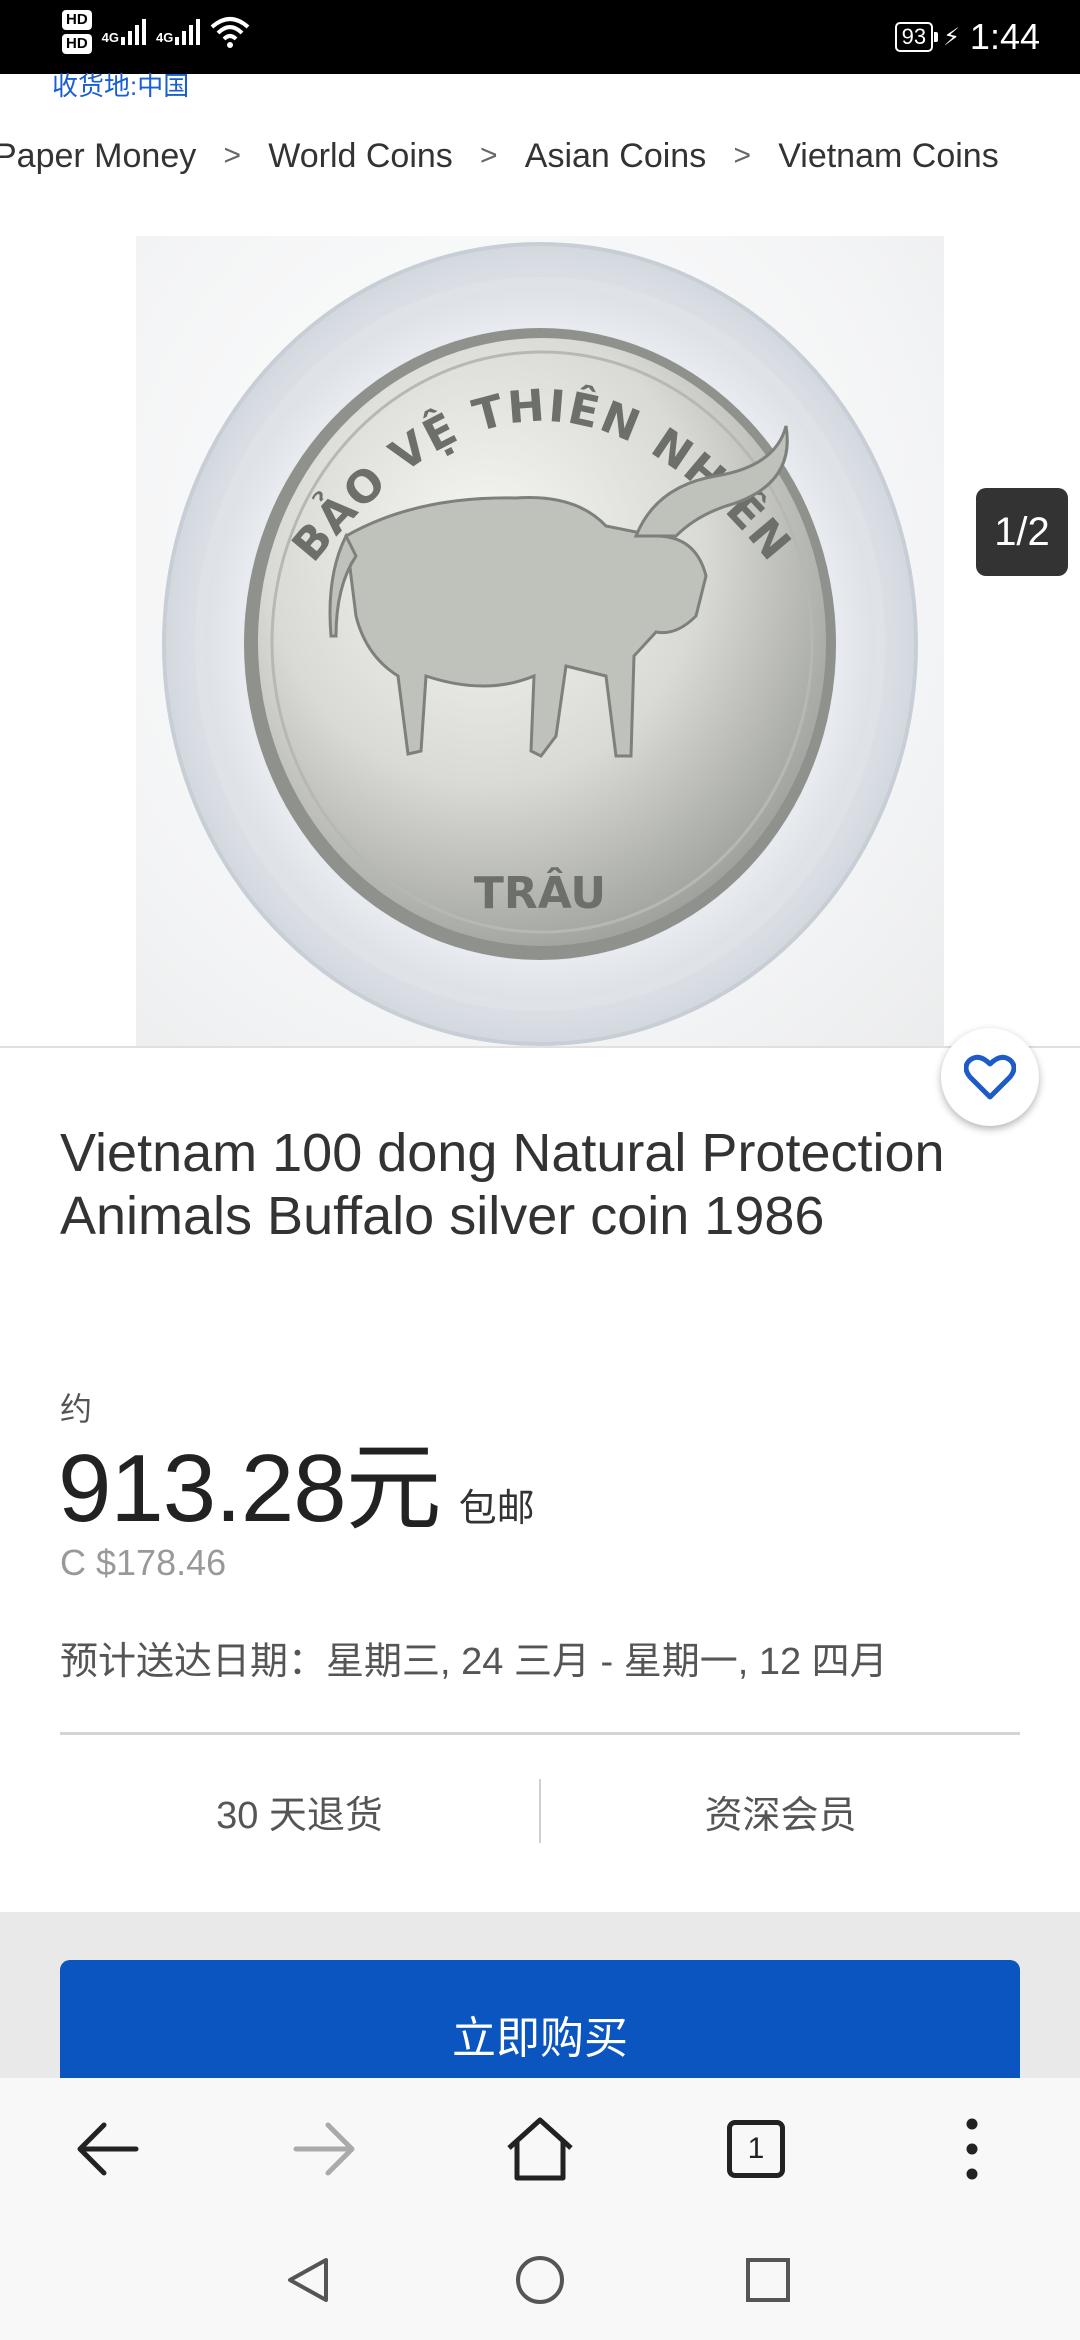 Image resolution: width=1080 pixels, height=2340 pixels. Describe the element at coordinates (888, 156) in the screenshot. I see `breadcrumb-item-vietnam-coins: Vietnam Coins` at that location.